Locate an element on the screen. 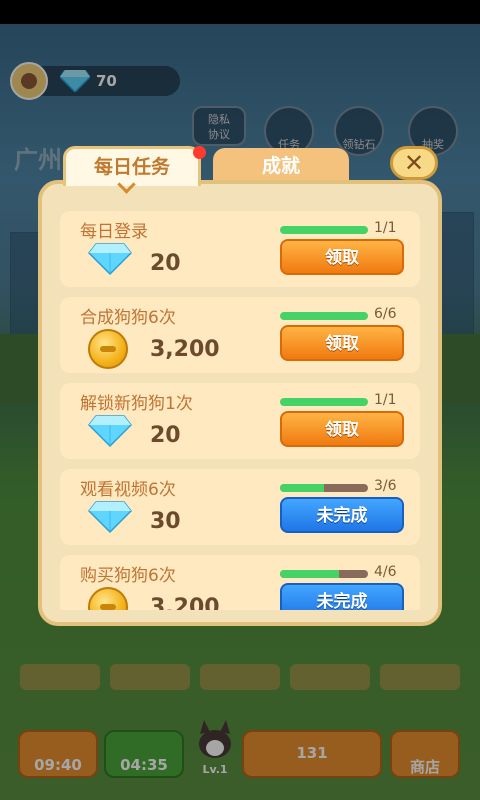 This screenshot has width=480, height=800. close-icon: ✕ is located at coordinates (414, 163).